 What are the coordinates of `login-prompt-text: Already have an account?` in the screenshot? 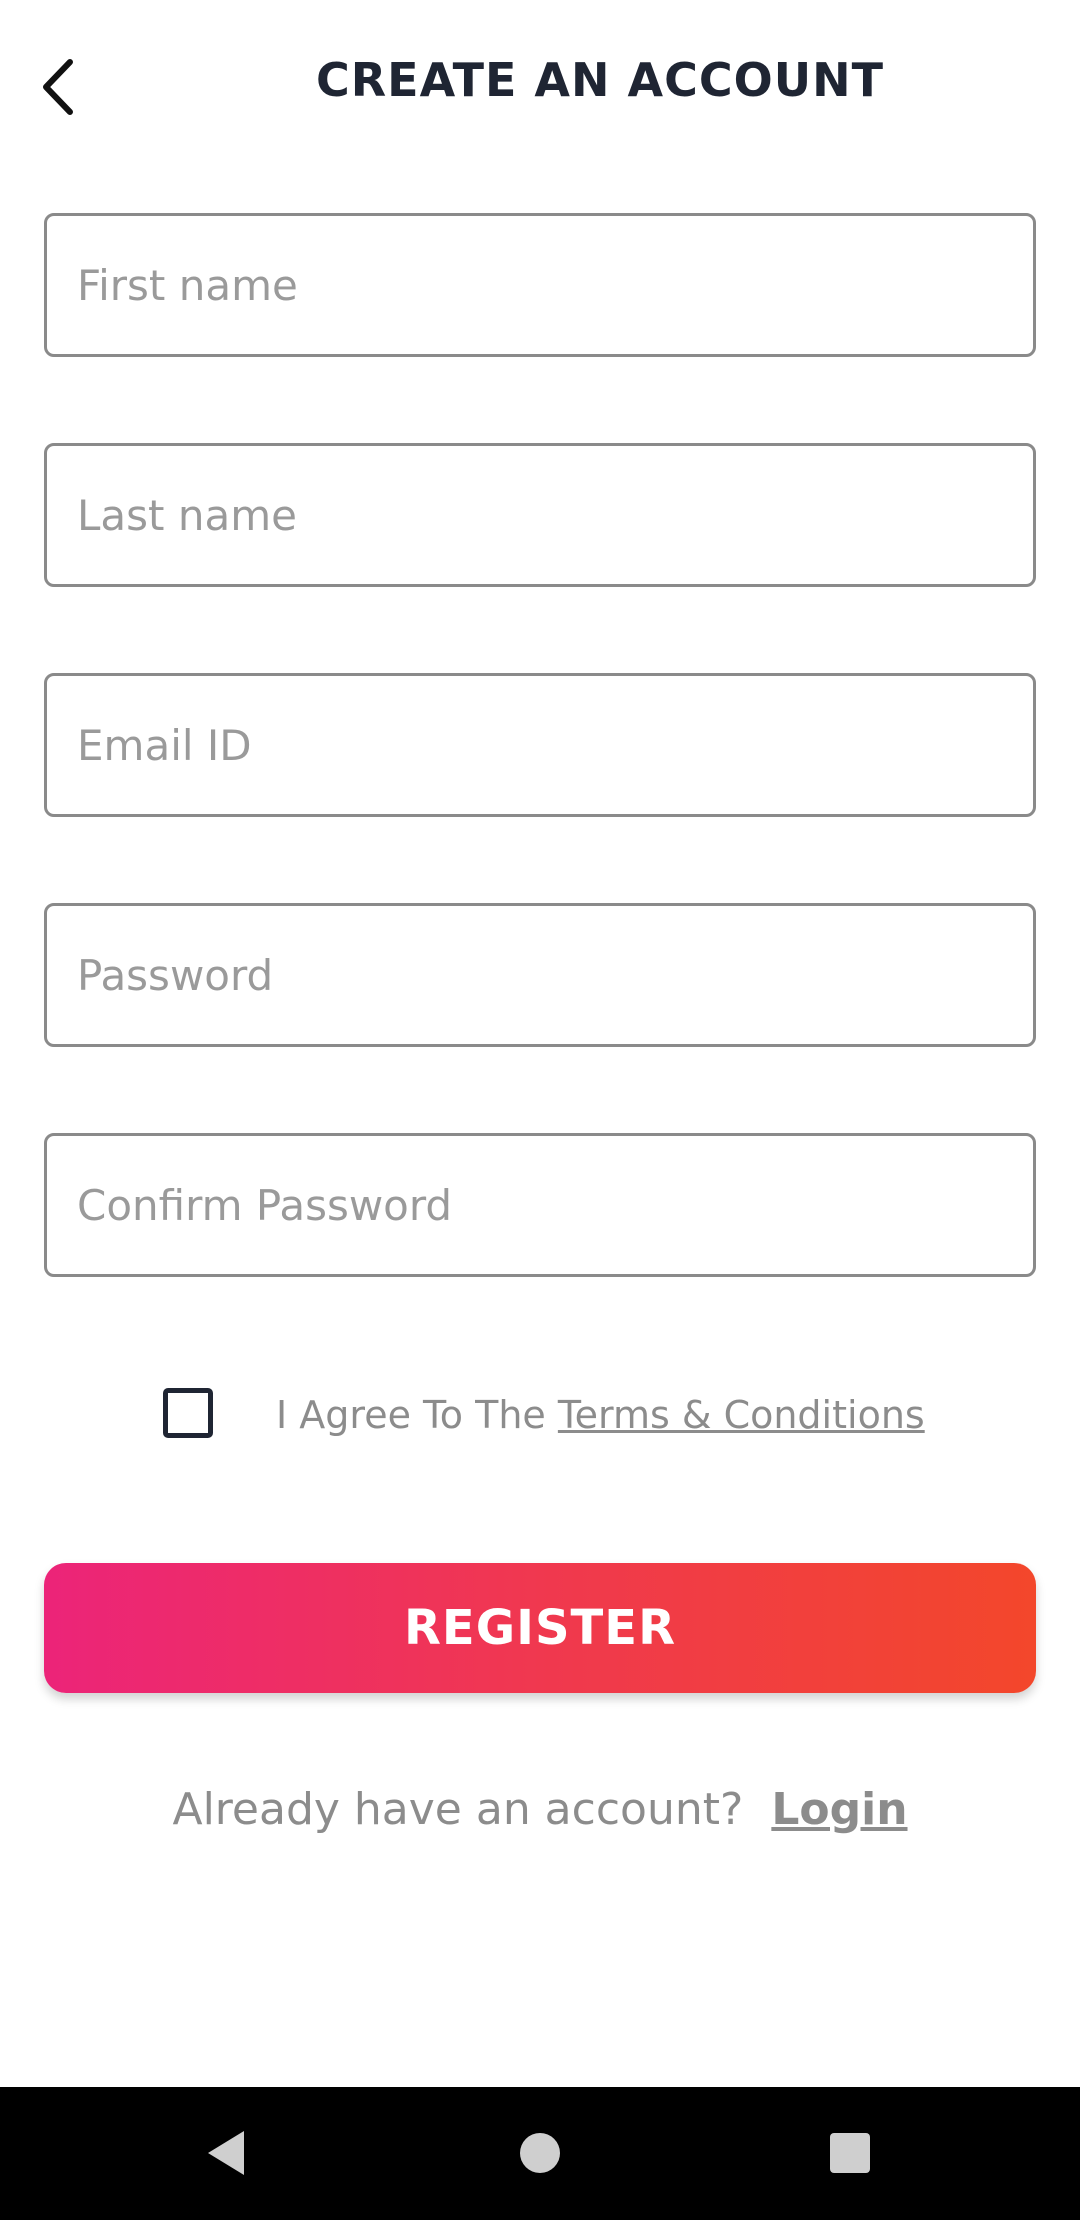 It's located at (458, 1809).